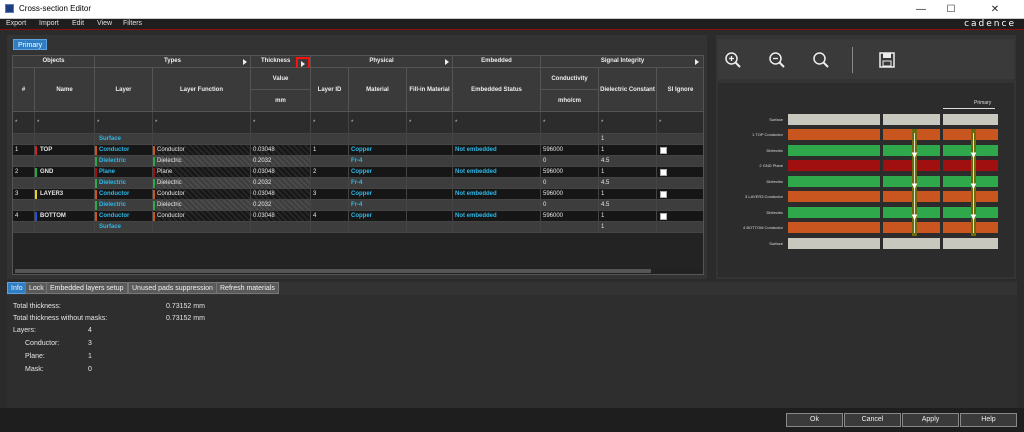  I want to click on cell-id: 1, so click(330, 150).